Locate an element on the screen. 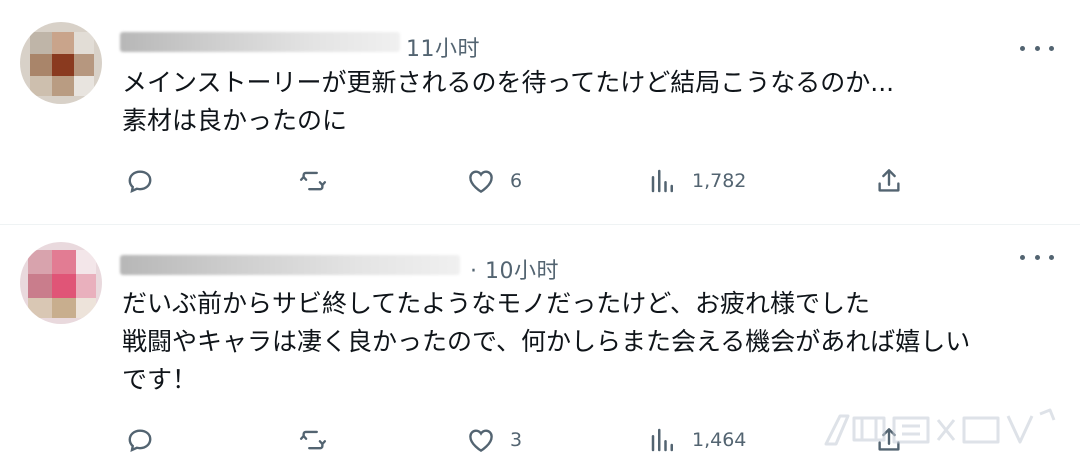  share-icon is located at coordinates (889, 180).